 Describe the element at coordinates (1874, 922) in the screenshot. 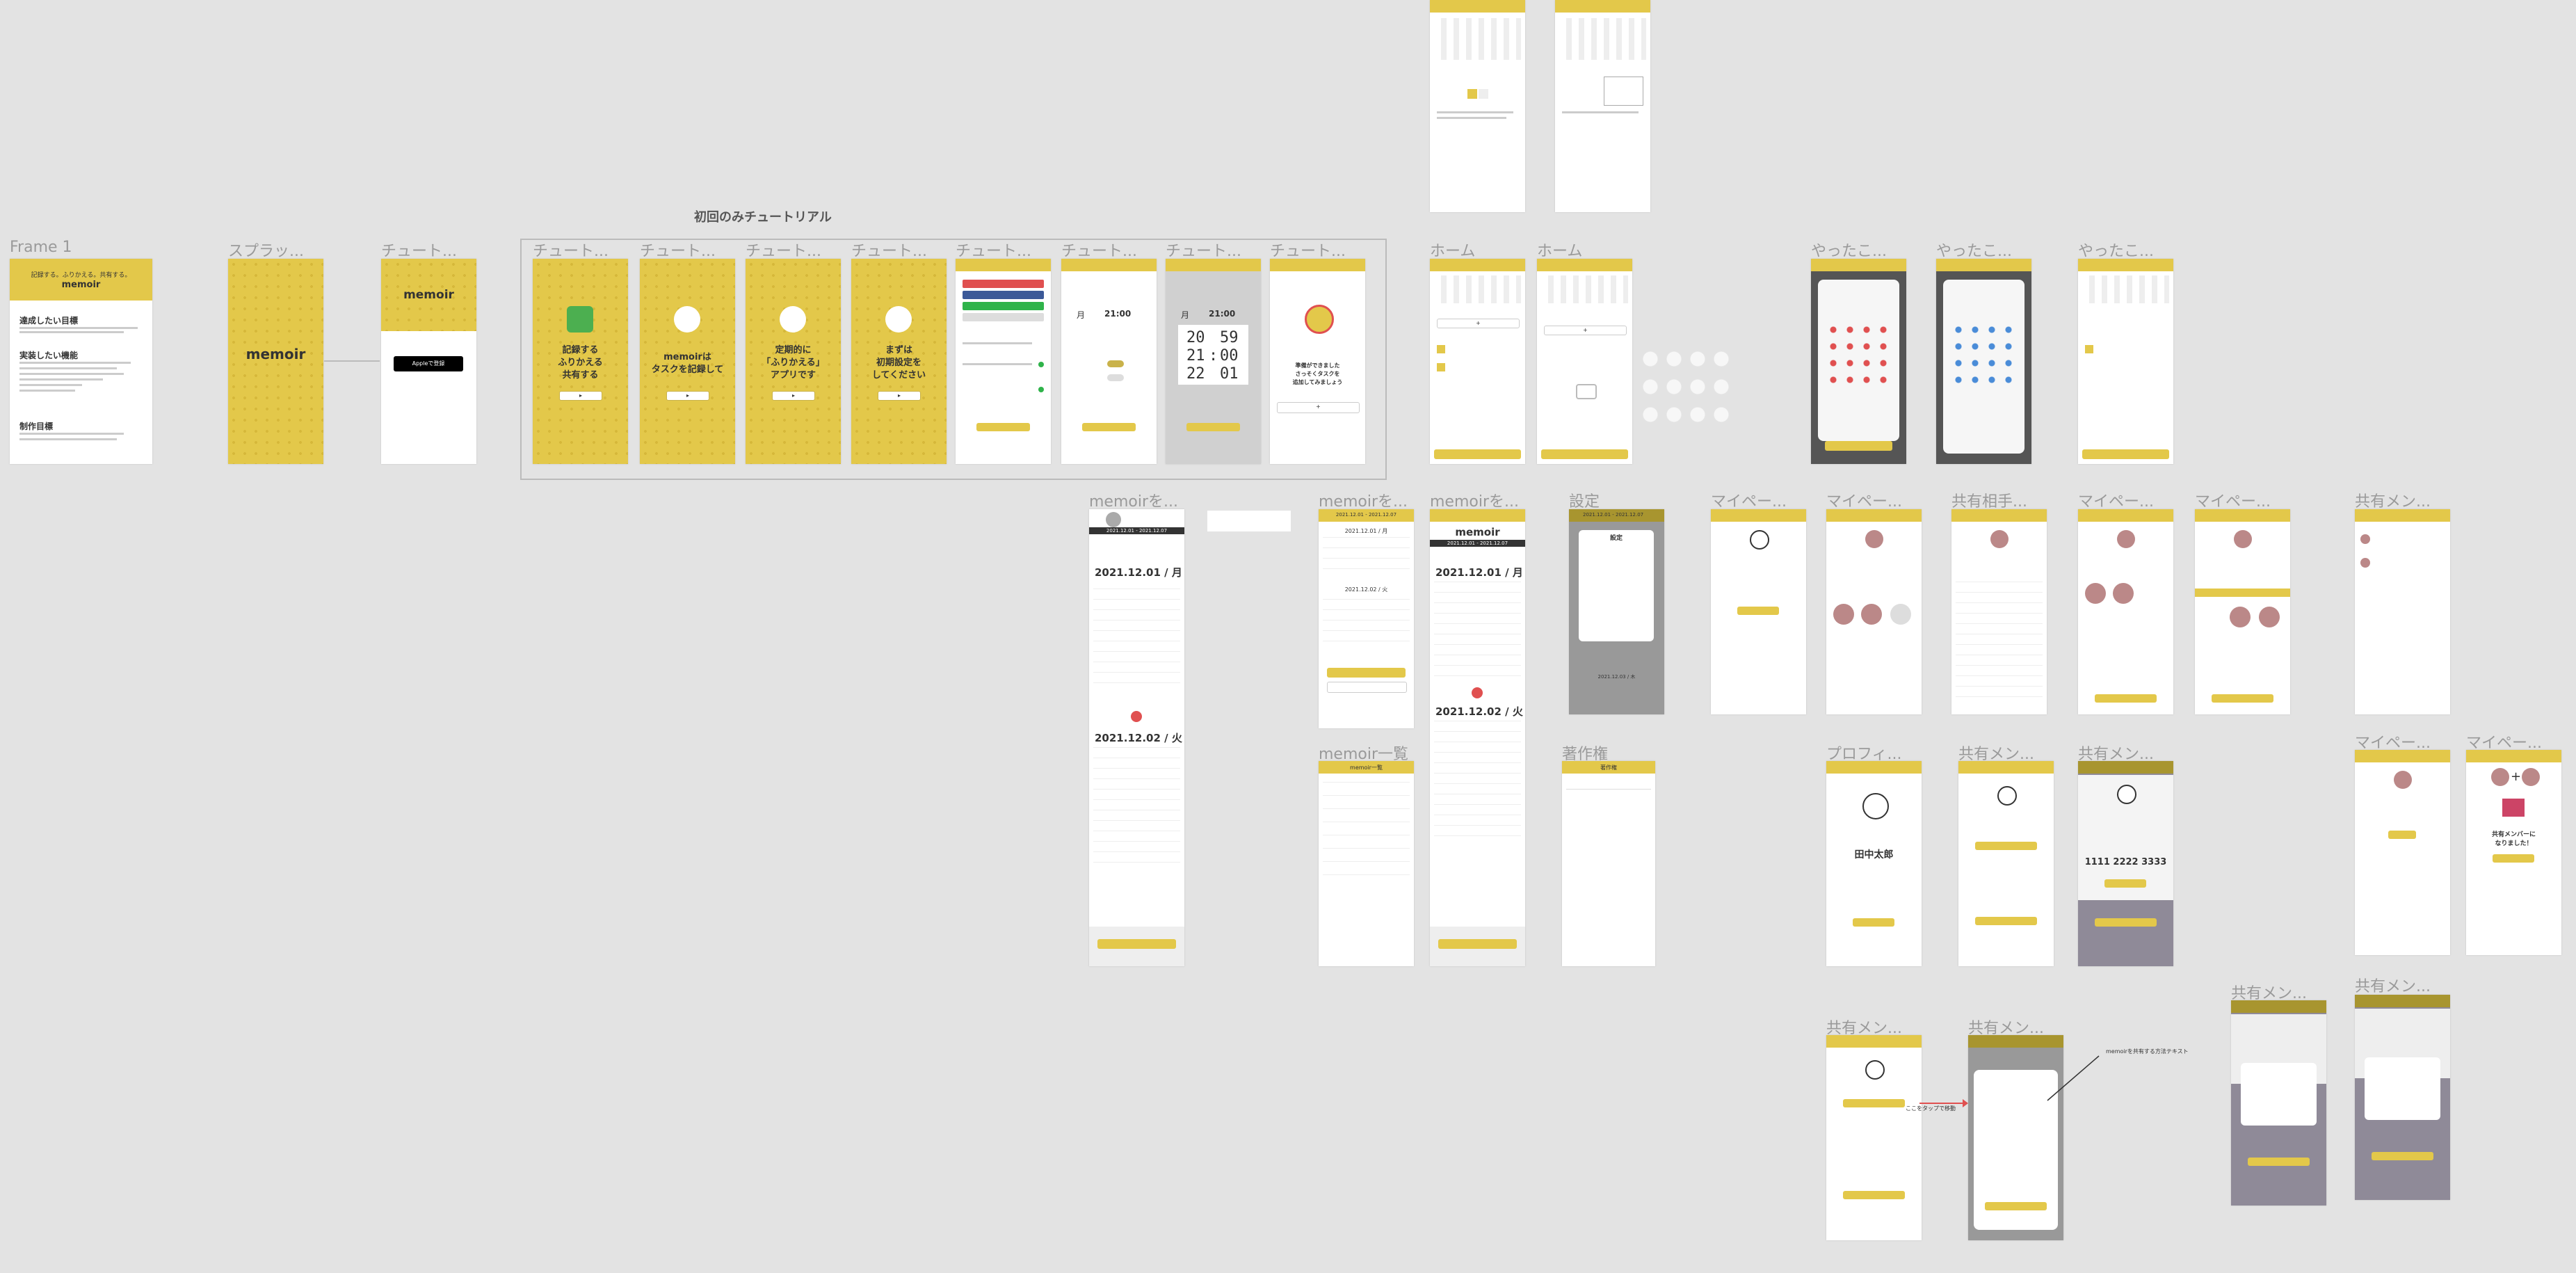

I see `save-button` at that location.